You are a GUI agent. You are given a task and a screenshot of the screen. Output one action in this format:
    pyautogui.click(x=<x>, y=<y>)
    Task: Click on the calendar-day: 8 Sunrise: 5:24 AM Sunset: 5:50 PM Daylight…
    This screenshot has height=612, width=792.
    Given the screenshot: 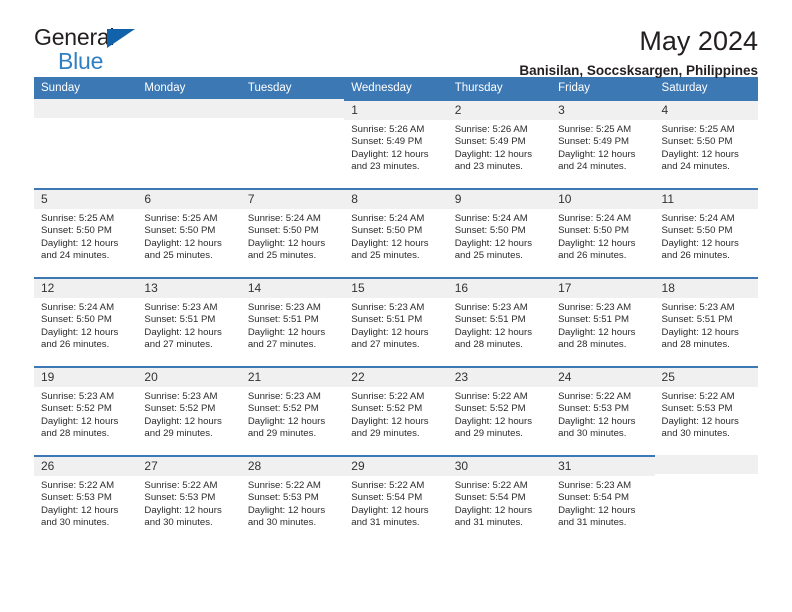 What is the action you would take?
    pyautogui.click(x=396, y=232)
    